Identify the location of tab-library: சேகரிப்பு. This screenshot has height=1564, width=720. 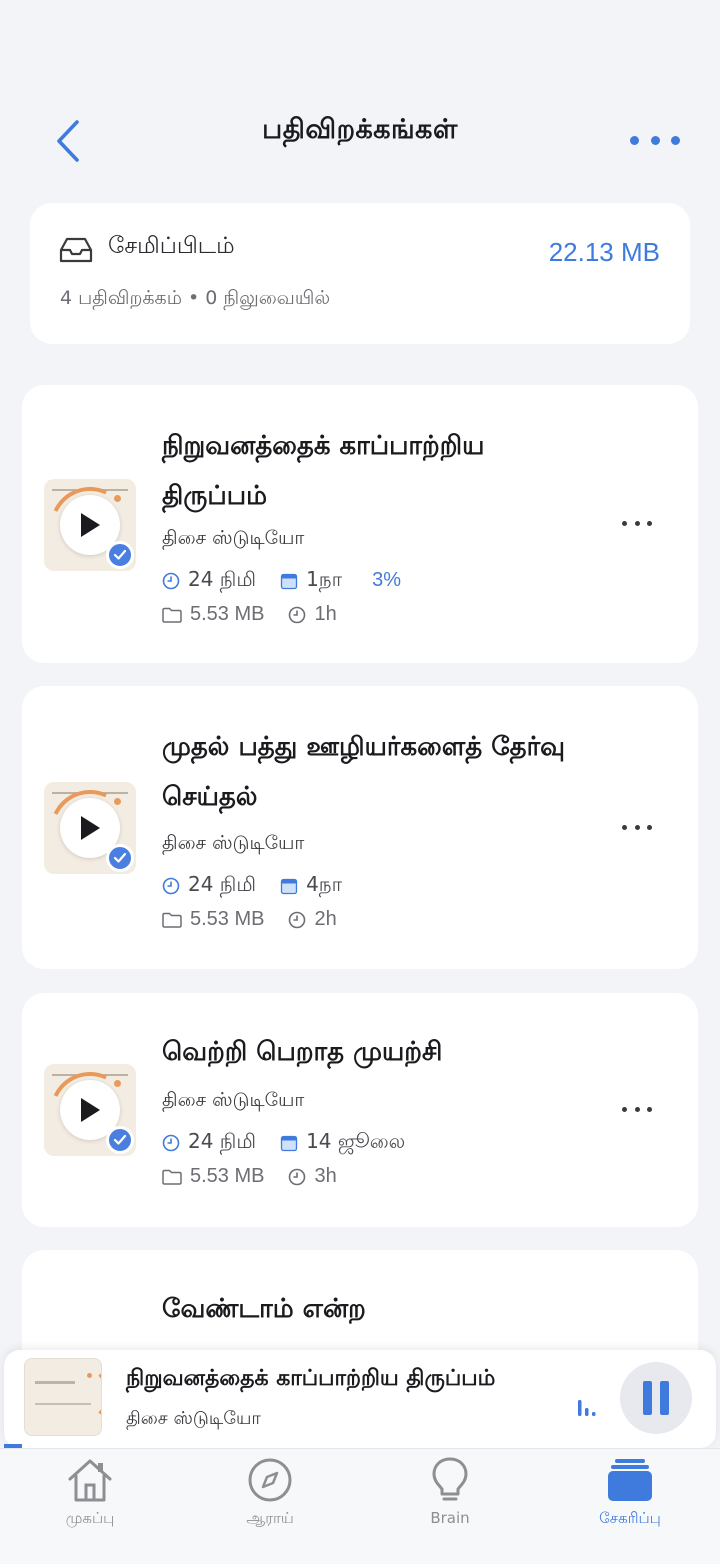
(630, 1495).